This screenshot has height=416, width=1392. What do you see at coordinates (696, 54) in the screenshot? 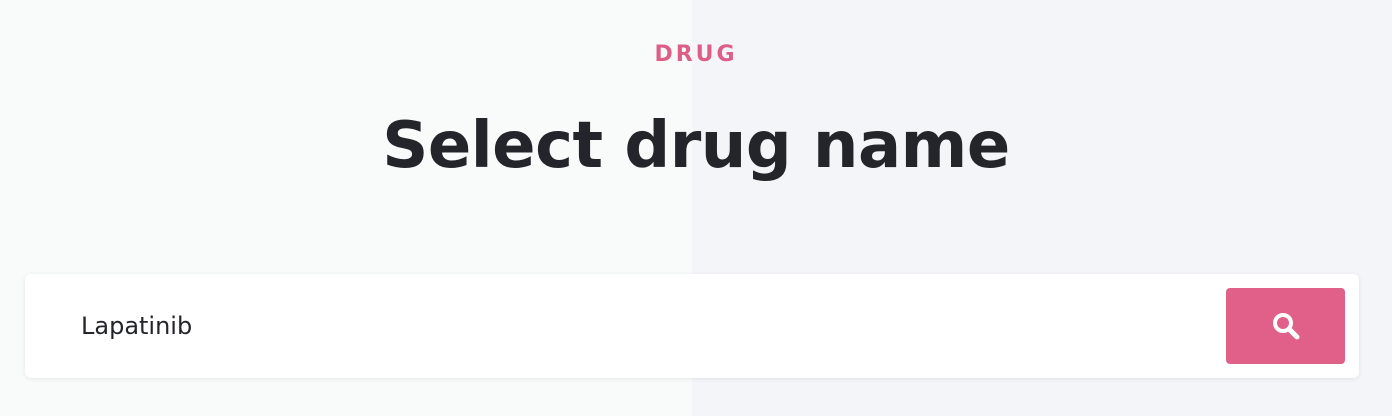
I see `section-eyebrow: DRUG` at bounding box center [696, 54].